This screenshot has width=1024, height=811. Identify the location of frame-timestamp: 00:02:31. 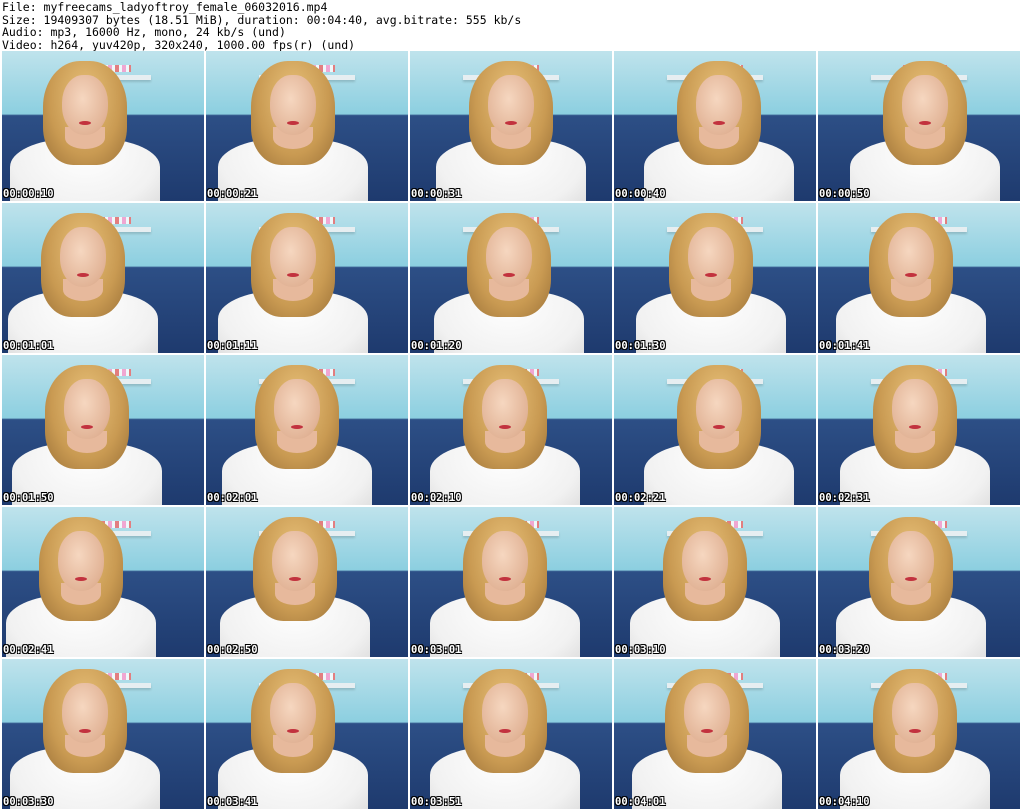
(844, 498).